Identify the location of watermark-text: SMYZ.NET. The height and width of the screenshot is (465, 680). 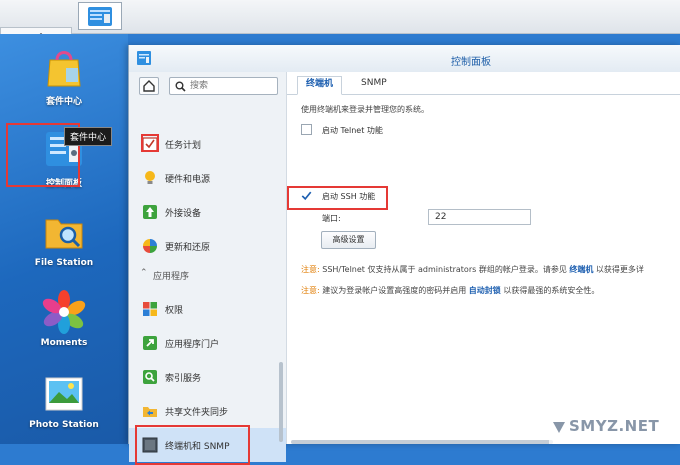
(614, 426).